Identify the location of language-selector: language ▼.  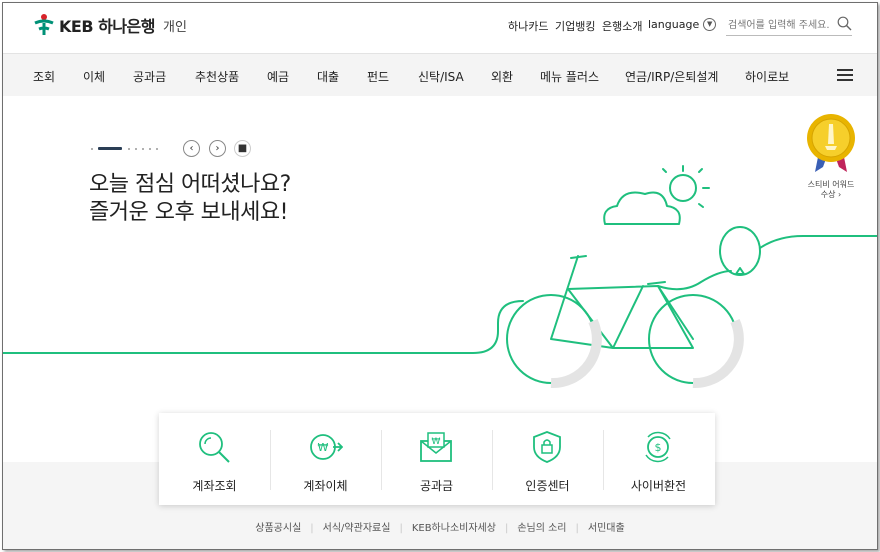
(682, 24).